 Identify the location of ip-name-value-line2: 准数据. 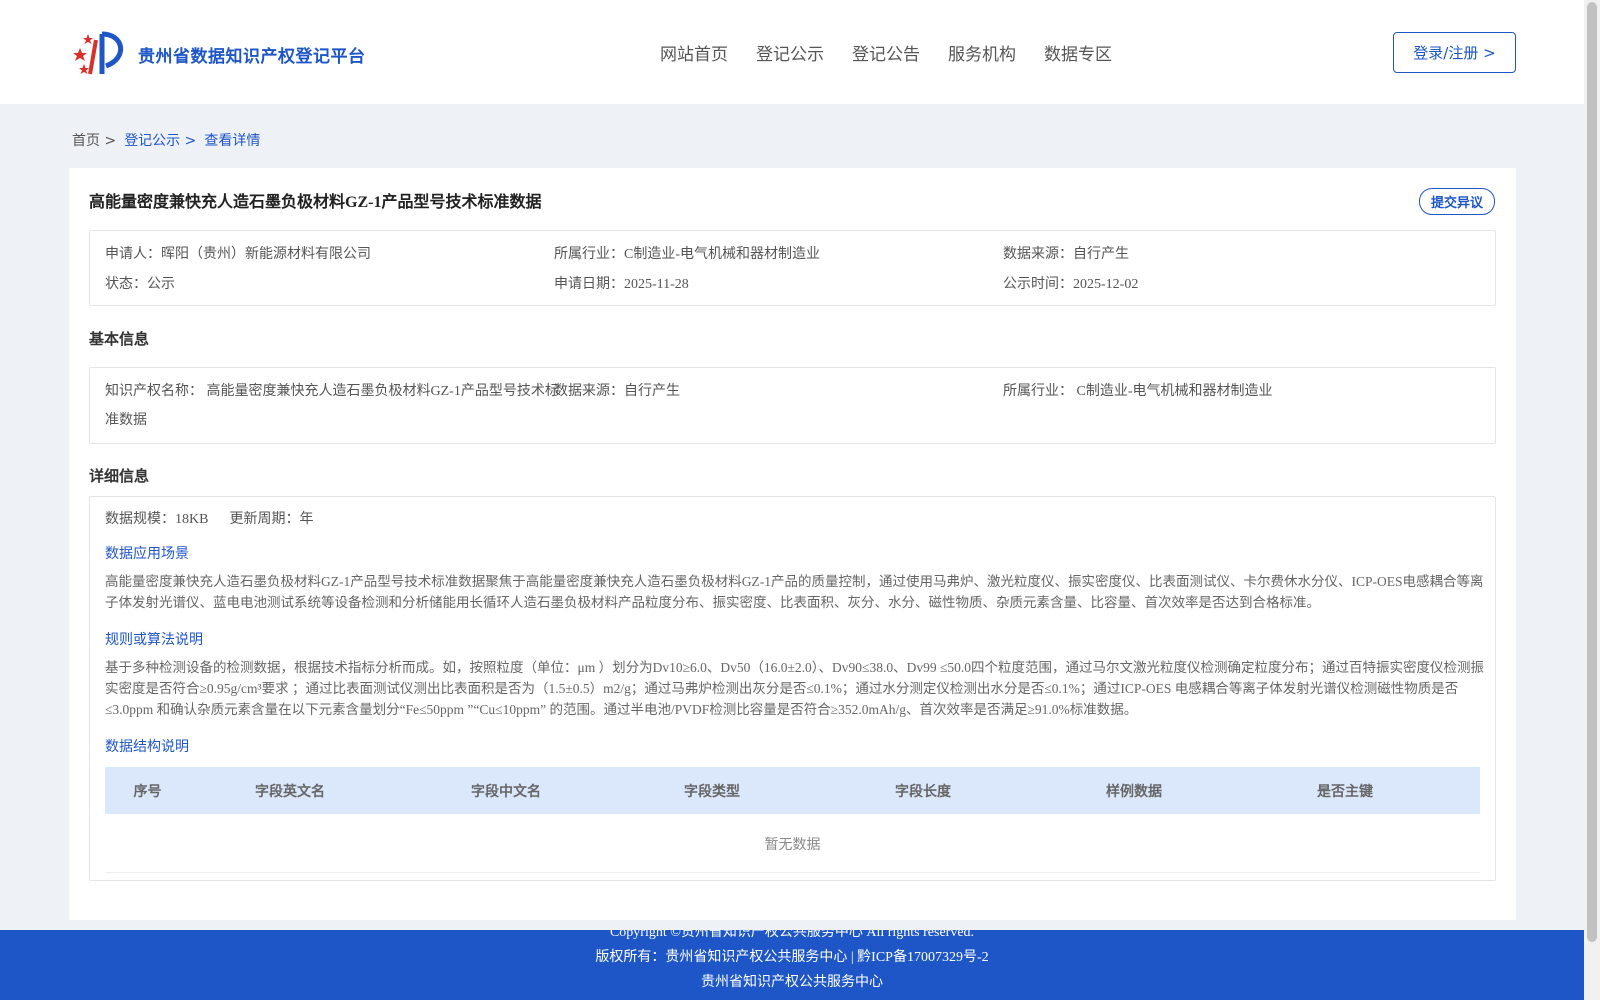
(126, 420).